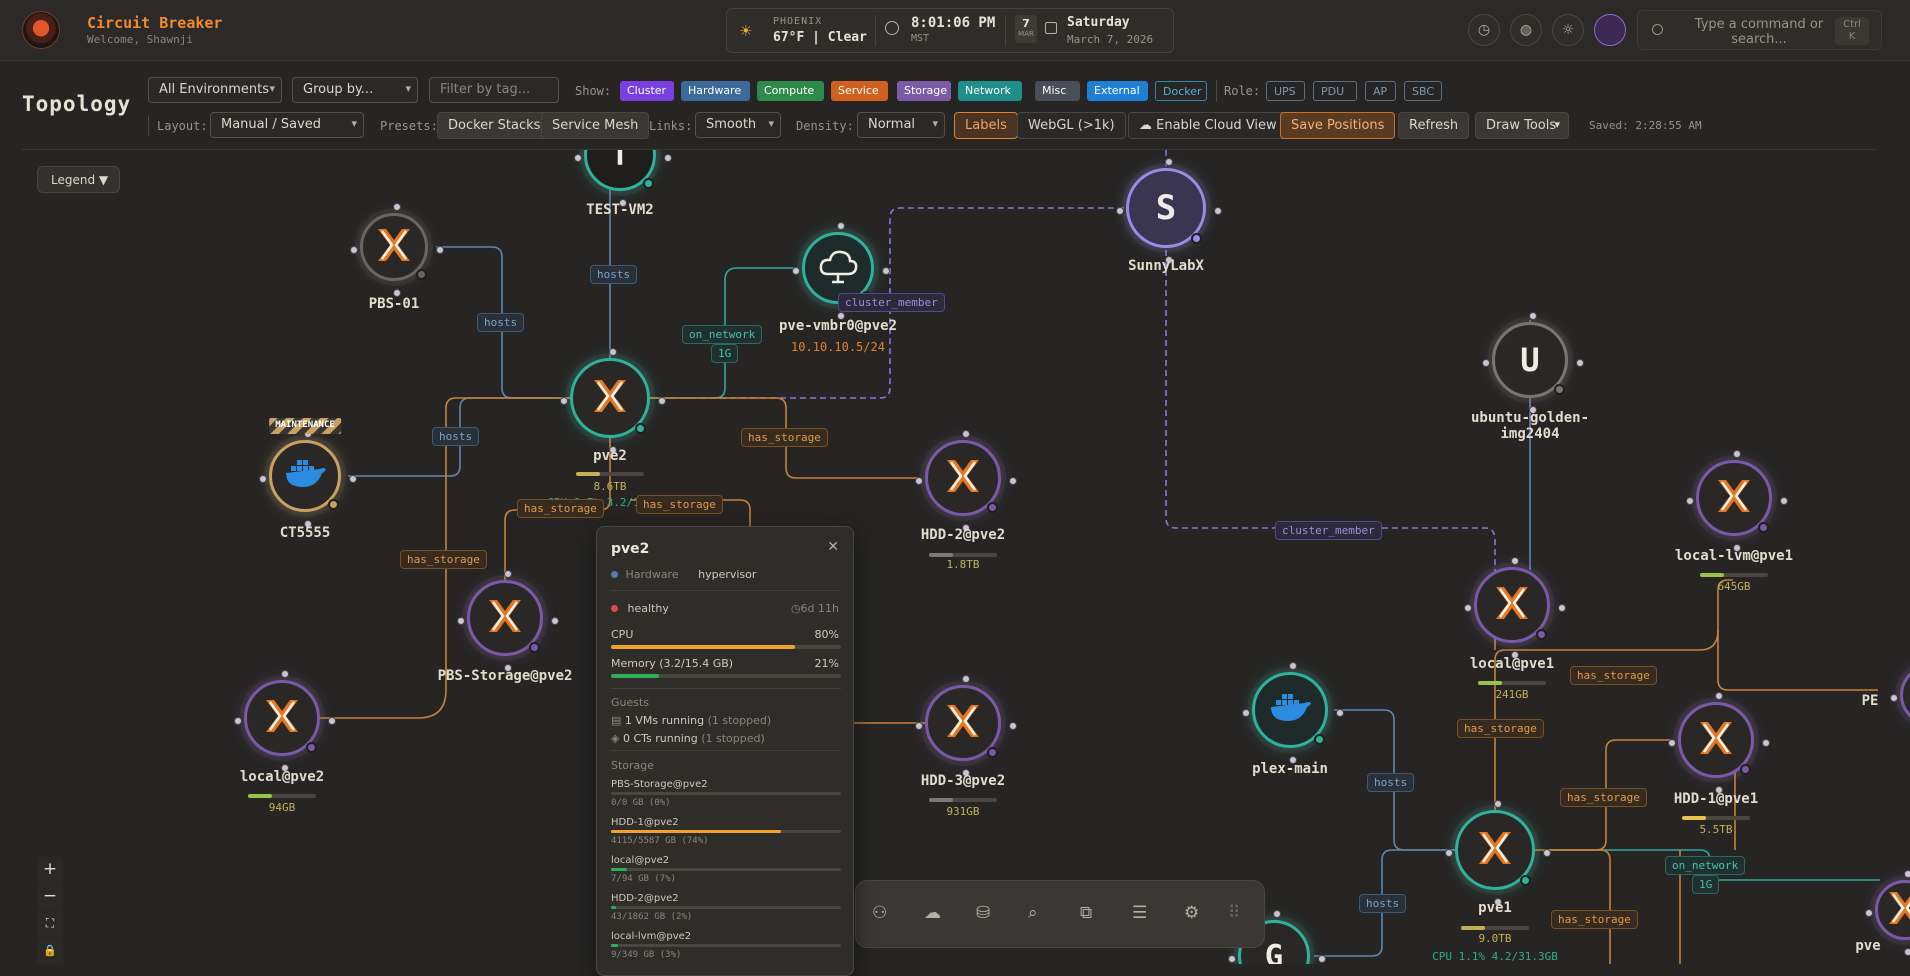  I want to click on palette-icon: ◍, so click(1526, 30).